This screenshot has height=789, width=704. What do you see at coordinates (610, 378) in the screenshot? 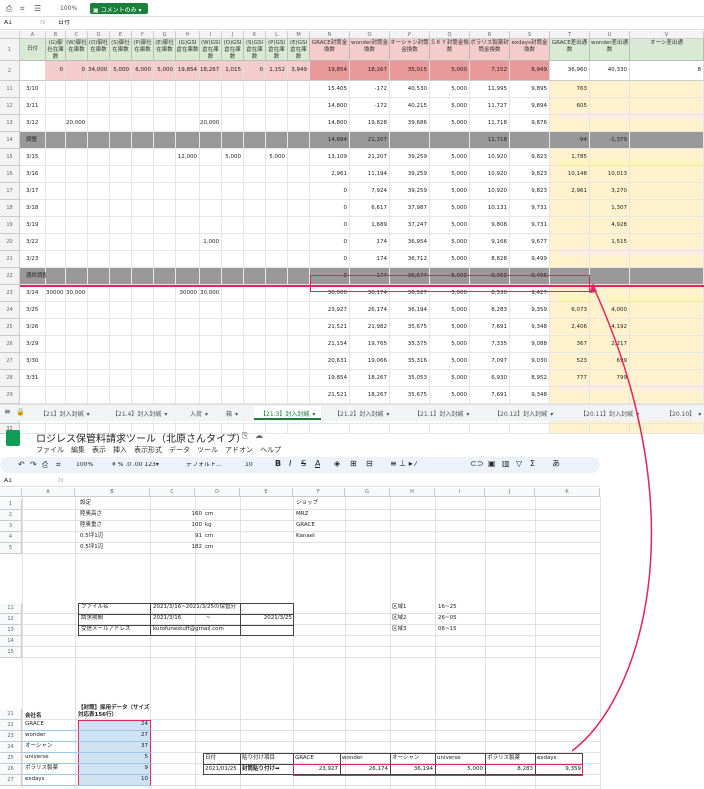
I see `value-cell: 799` at bounding box center [610, 378].